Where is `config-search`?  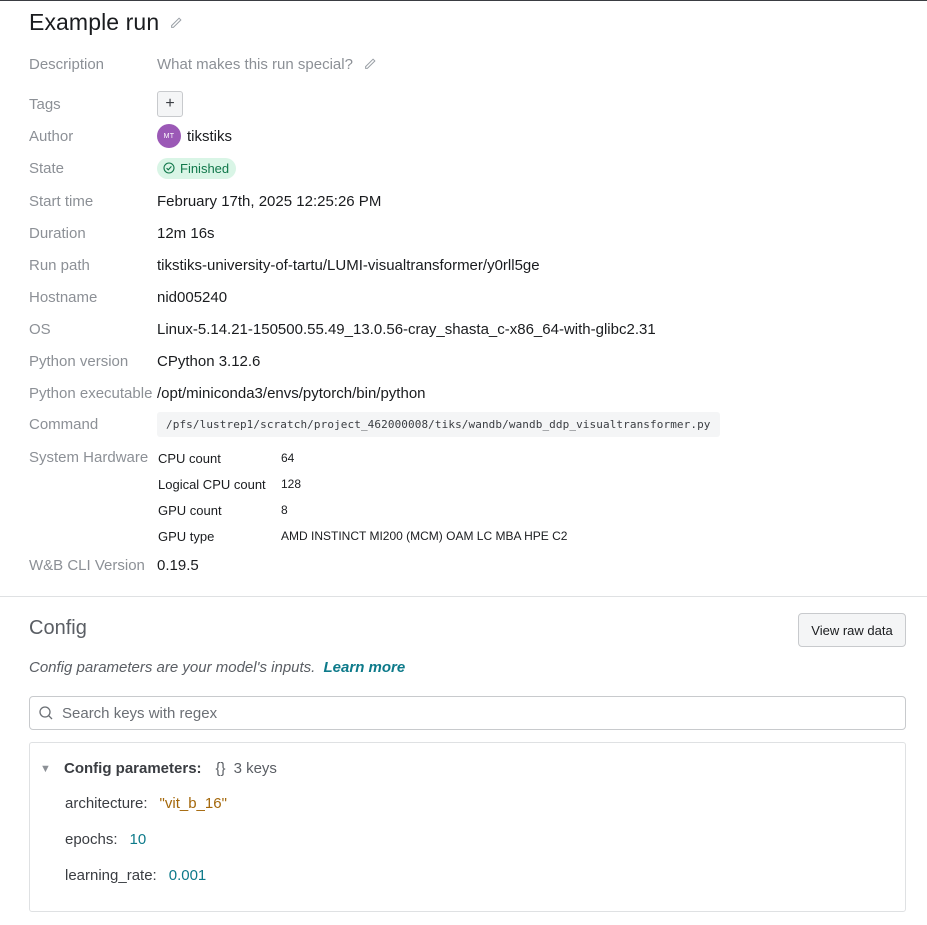 config-search is located at coordinates (467, 713).